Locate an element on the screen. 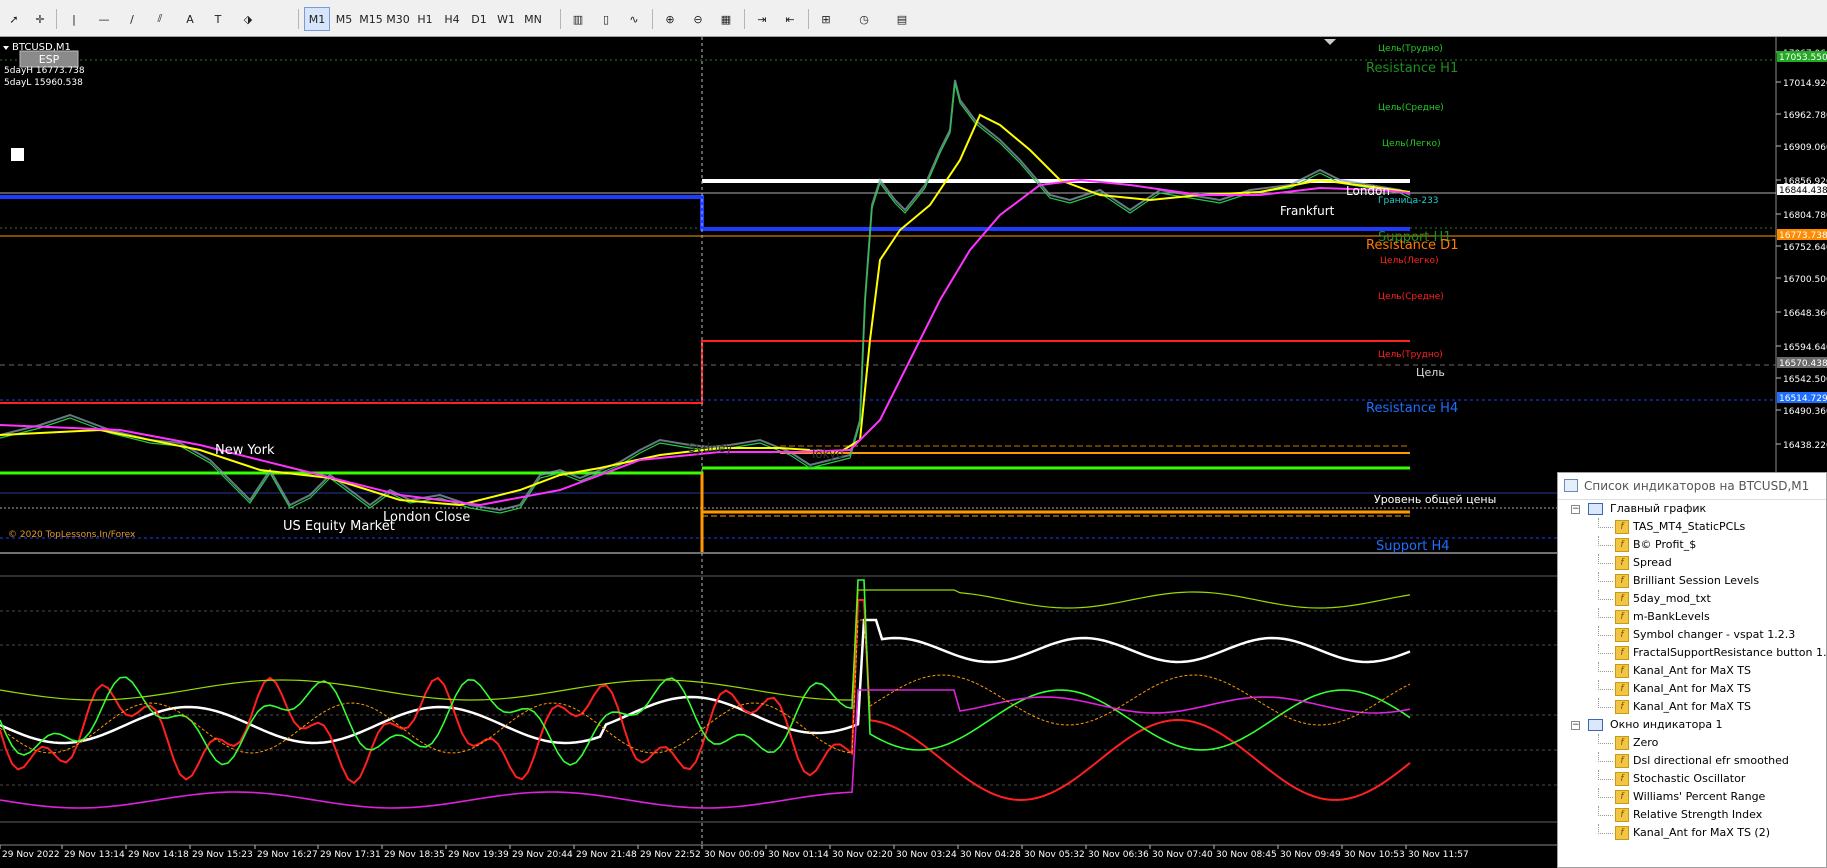 The height and width of the screenshot is (868, 1827). time-axis-label: 30 Nov 04:28 is located at coordinates (990, 855).